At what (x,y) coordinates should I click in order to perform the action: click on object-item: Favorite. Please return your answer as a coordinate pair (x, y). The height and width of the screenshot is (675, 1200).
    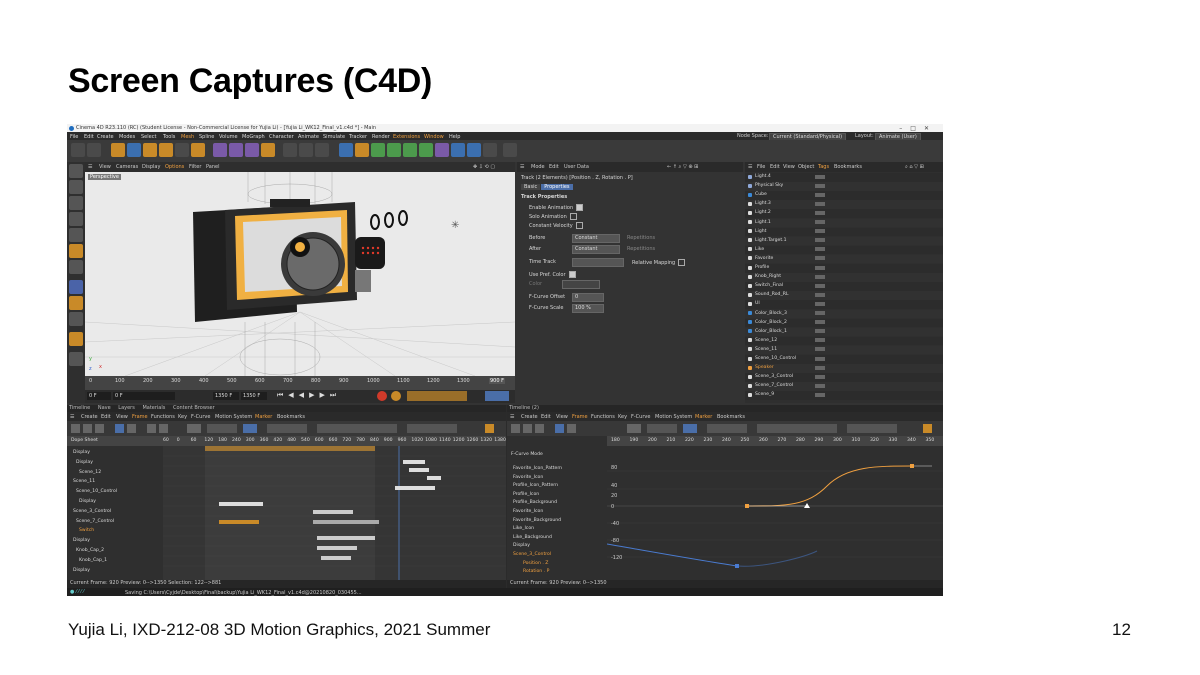
    Looking at the image, I should click on (764, 258).